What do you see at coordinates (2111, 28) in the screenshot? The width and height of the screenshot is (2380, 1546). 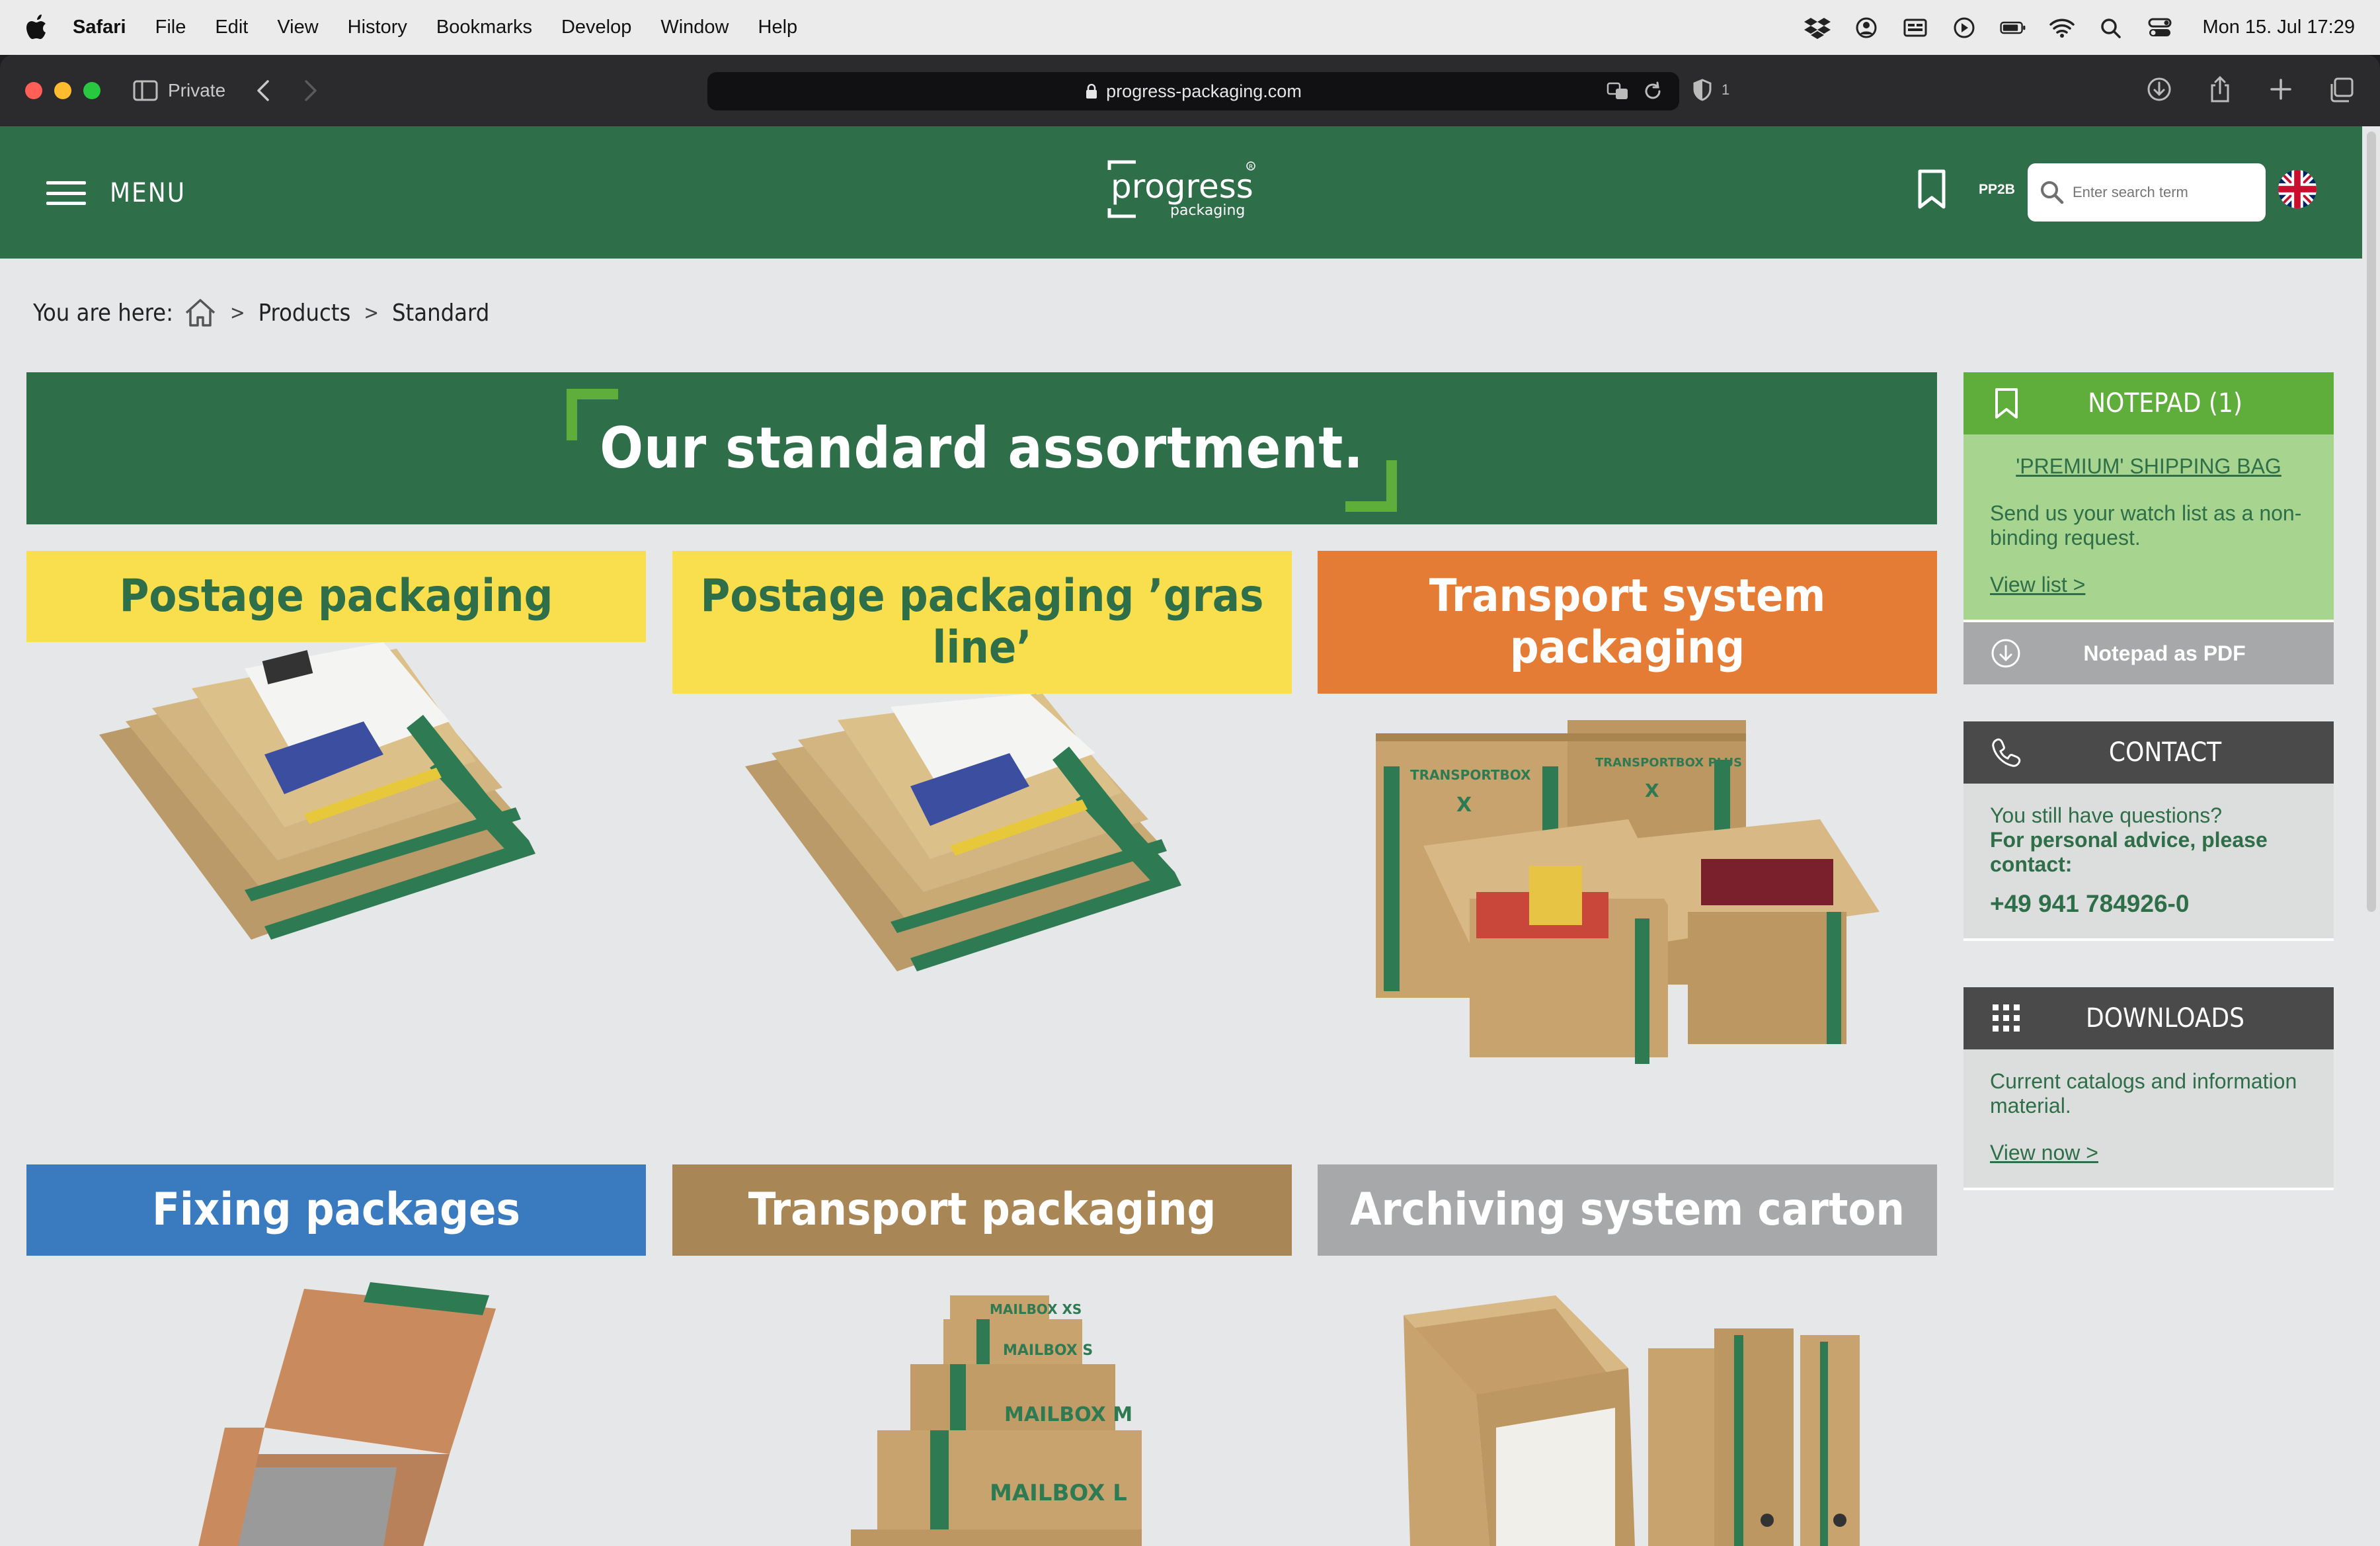 I see `spotlight-search-icon` at bounding box center [2111, 28].